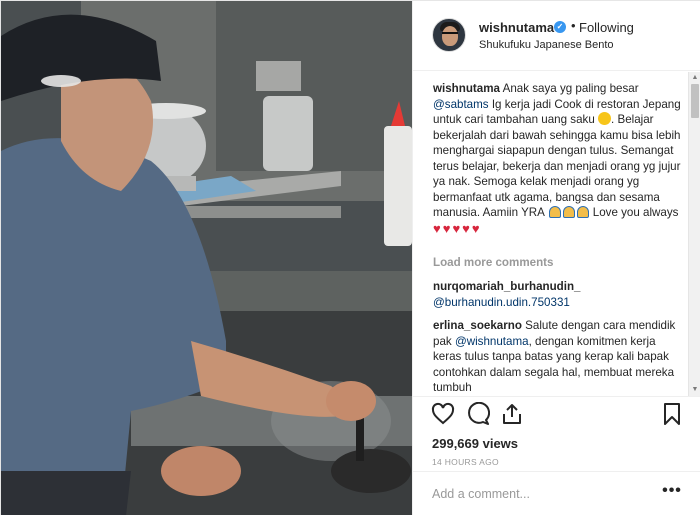 Image resolution: width=700 pixels, height=515 pixels. Describe the element at coordinates (449, 35) in the screenshot. I see `avatar` at that location.